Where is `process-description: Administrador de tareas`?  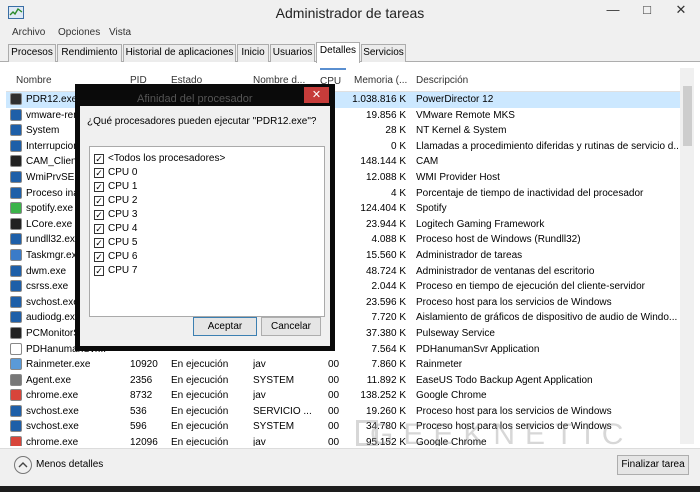 process-description: Administrador de tareas is located at coordinates (469, 255).